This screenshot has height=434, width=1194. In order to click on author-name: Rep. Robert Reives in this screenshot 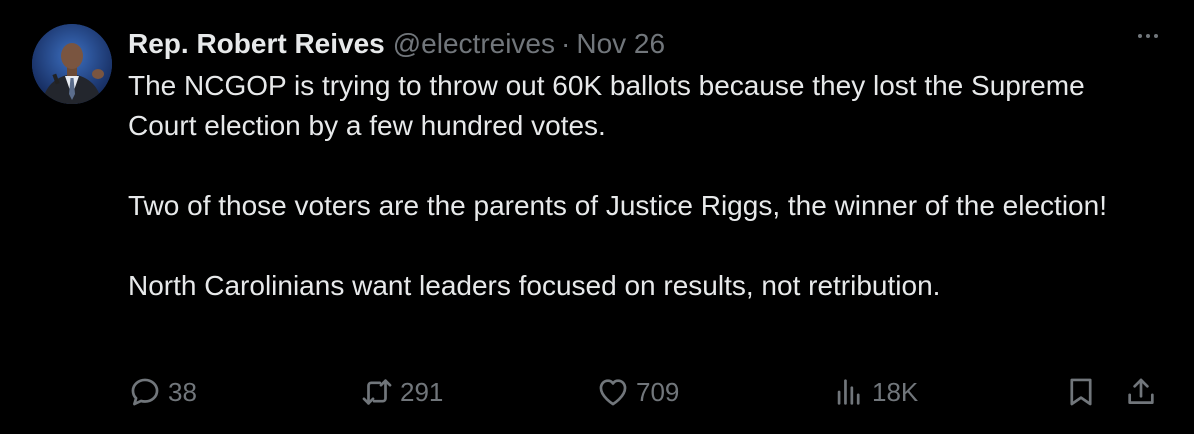, I will do `click(256, 44)`.